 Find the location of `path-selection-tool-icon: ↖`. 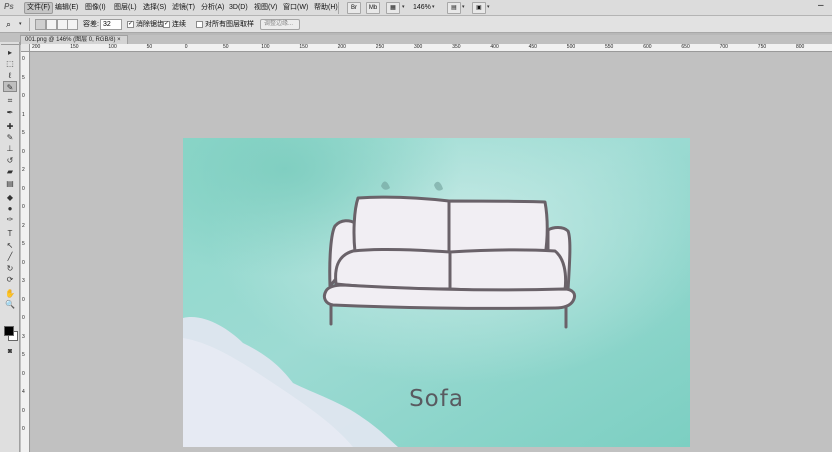

path-selection-tool-icon: ↖ is located at coordinates (10, 245).